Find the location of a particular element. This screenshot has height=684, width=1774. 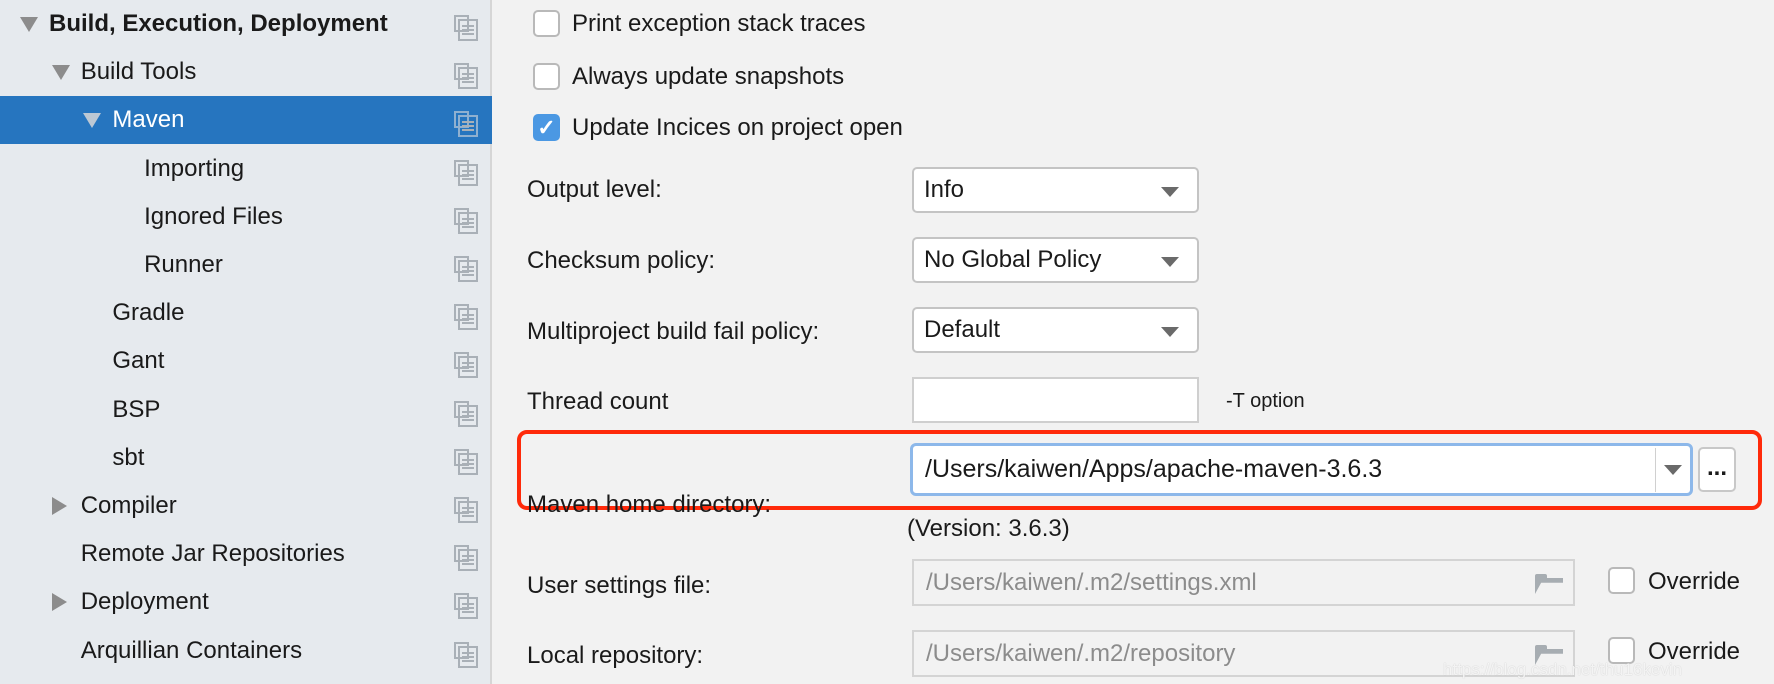

output-level-value: Info is located at coordinates (944, 189).